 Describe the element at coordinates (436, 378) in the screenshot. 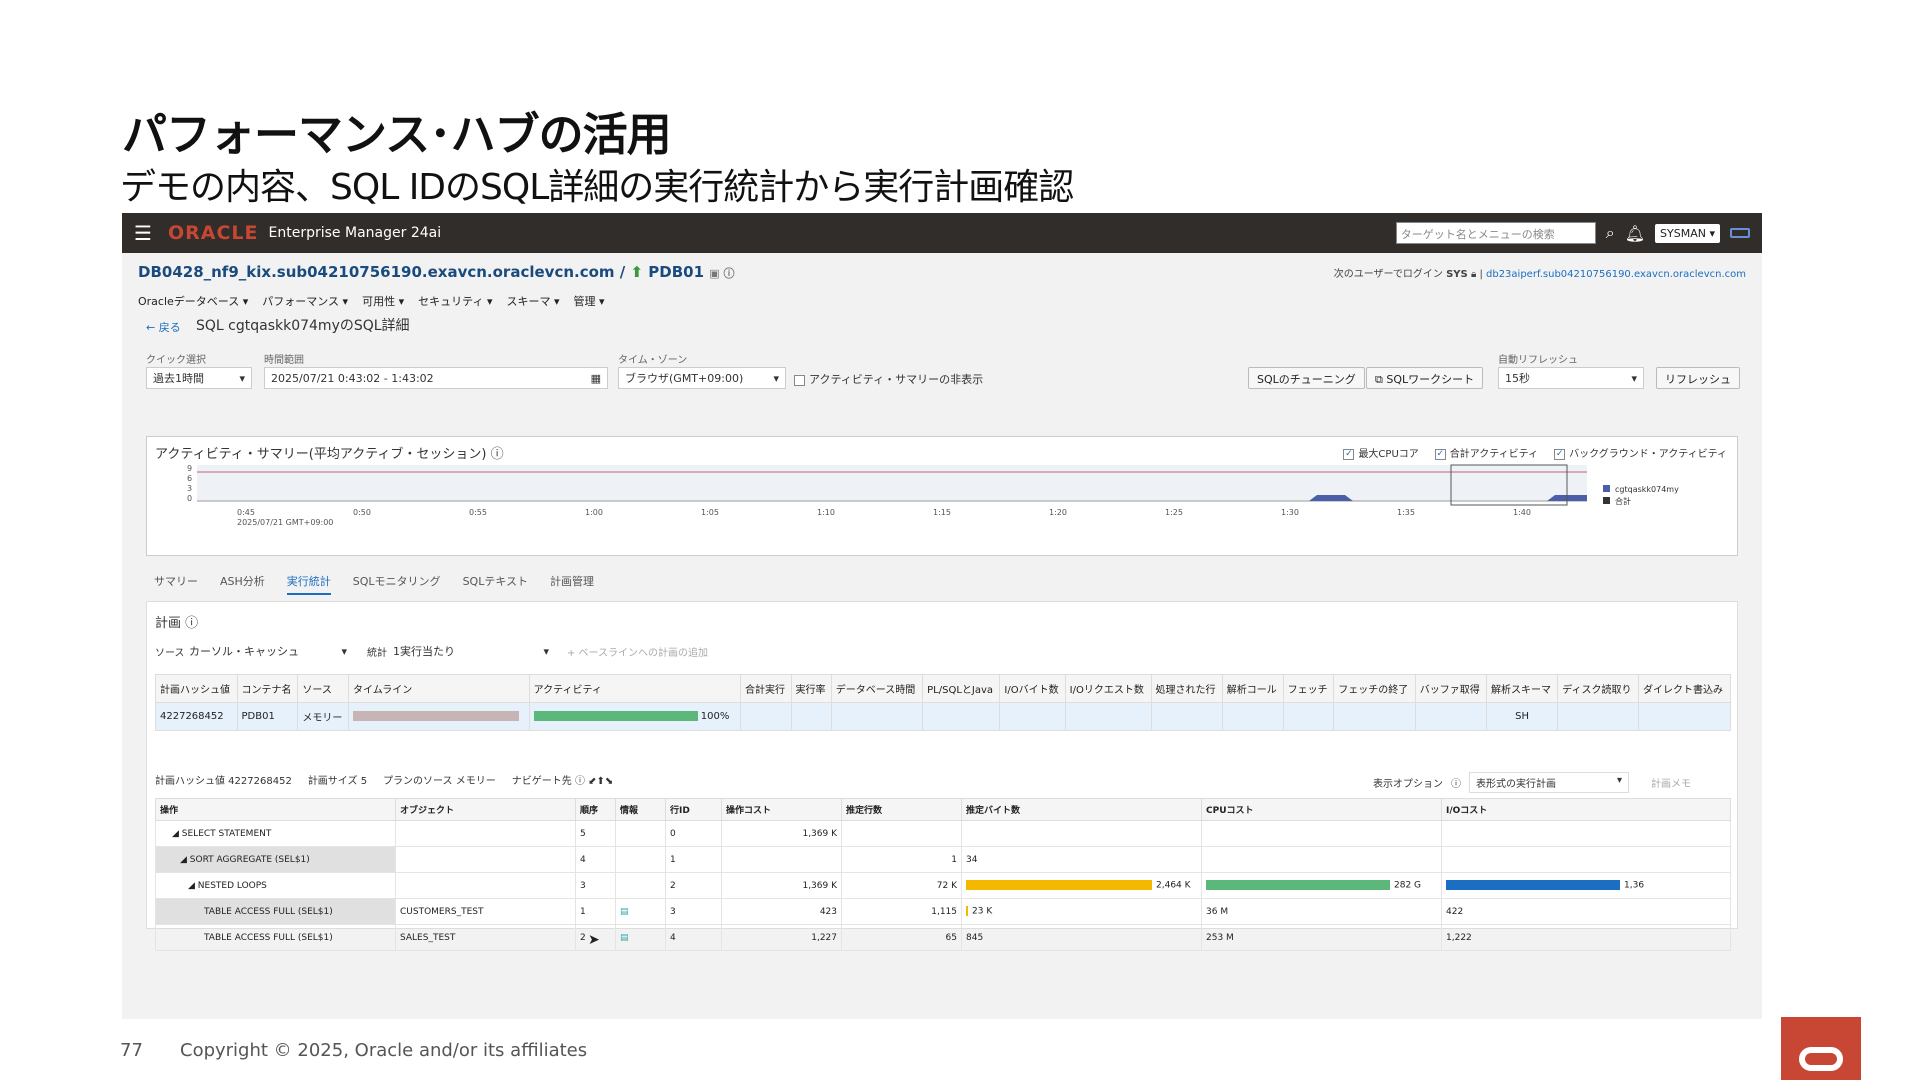

I see `time-range-input: 2025/07/21 0:43:02 - 1:43:02 ▦` at that location.